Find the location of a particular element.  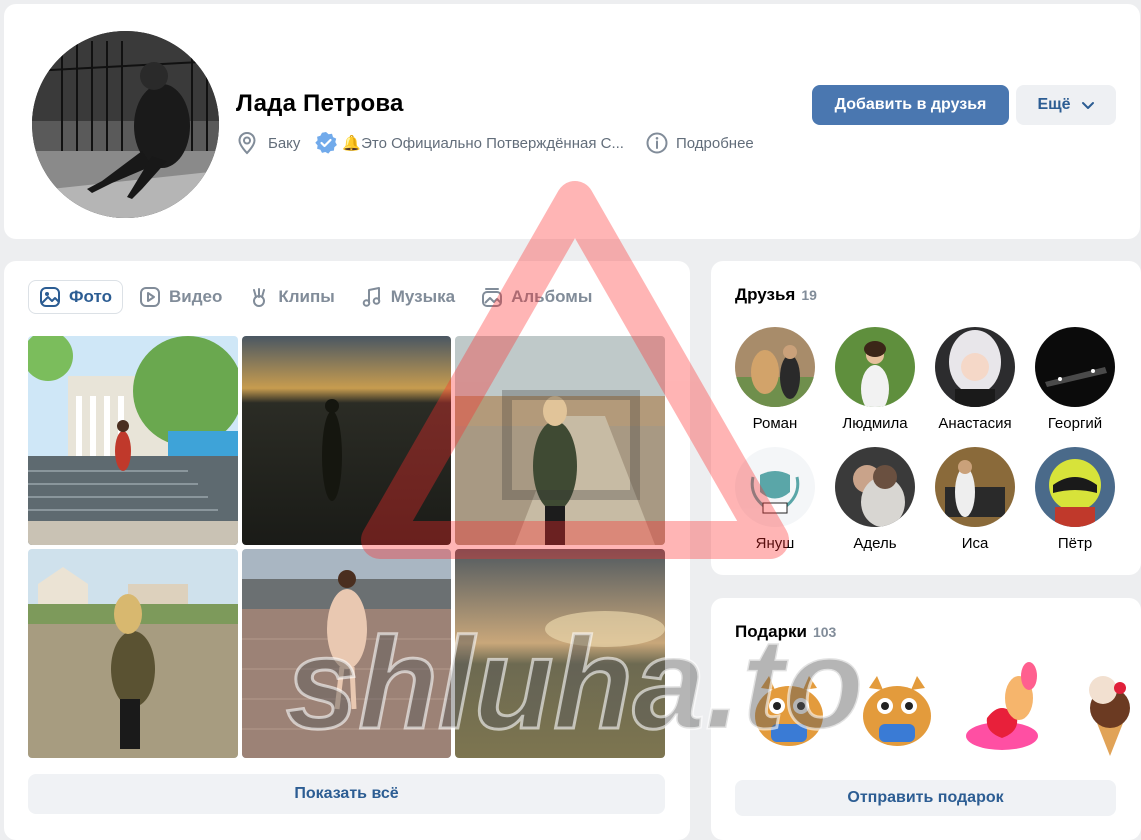

media-tabs: Фото Видео Клипы Музыка Альбомы is located at coordinates (318, 297).